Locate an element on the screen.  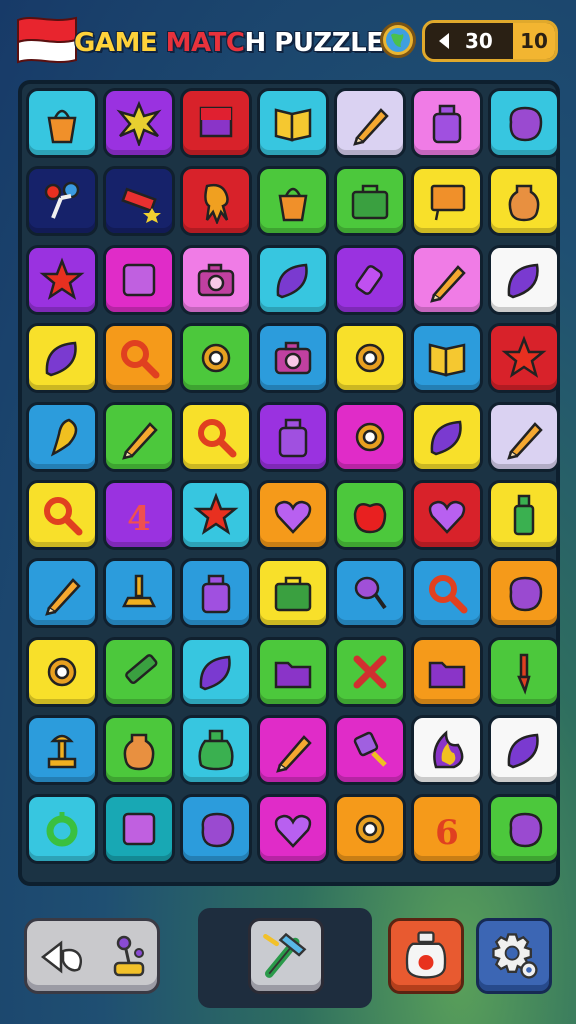
tile-flag is located at coordinates (216, 123).